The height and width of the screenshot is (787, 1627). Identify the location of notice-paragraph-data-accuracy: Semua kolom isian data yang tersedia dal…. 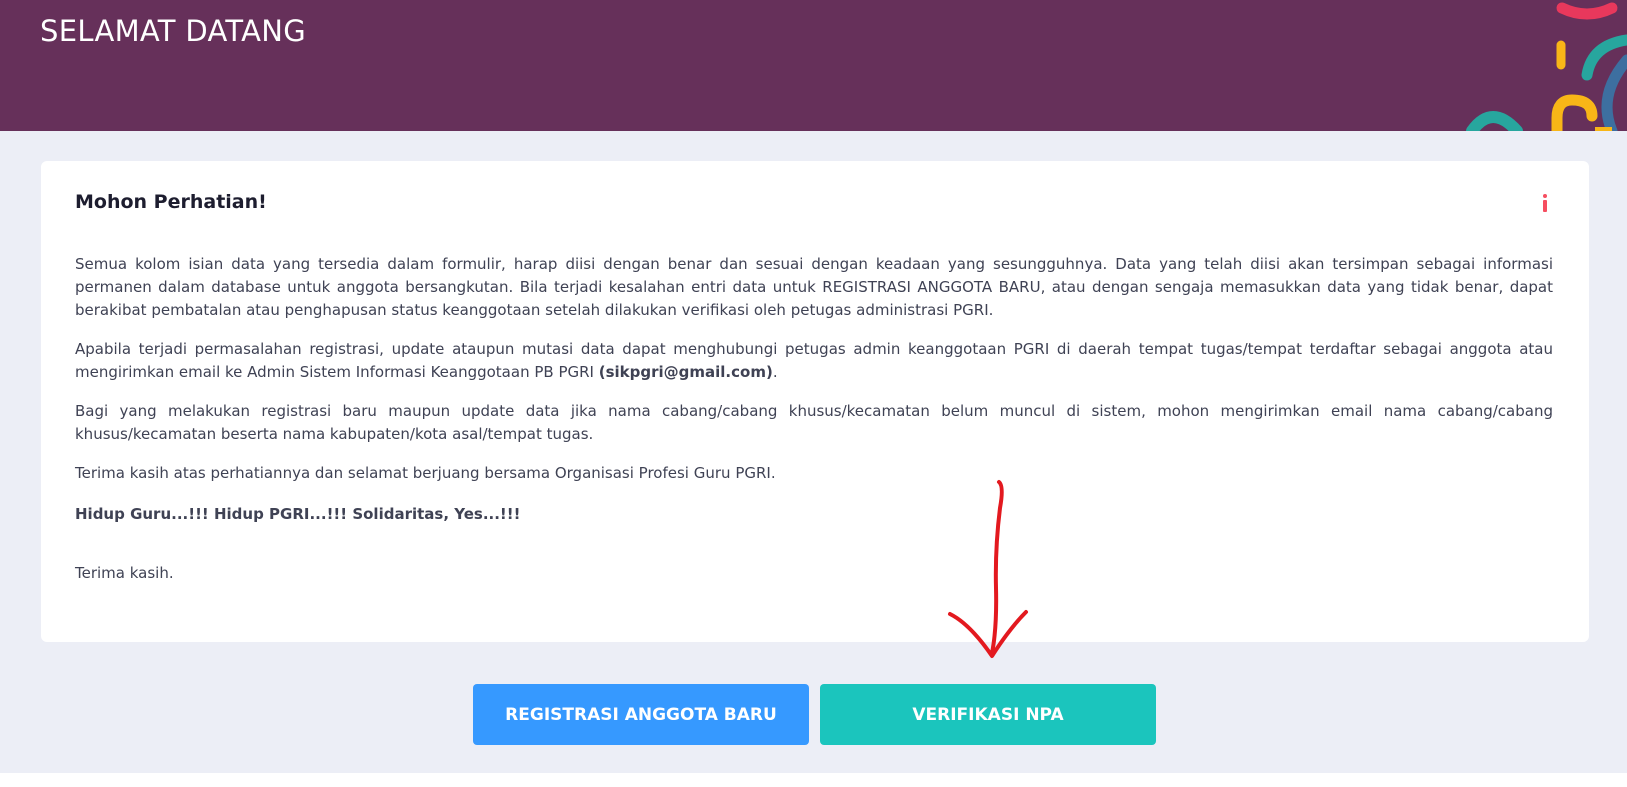
(814, 287).